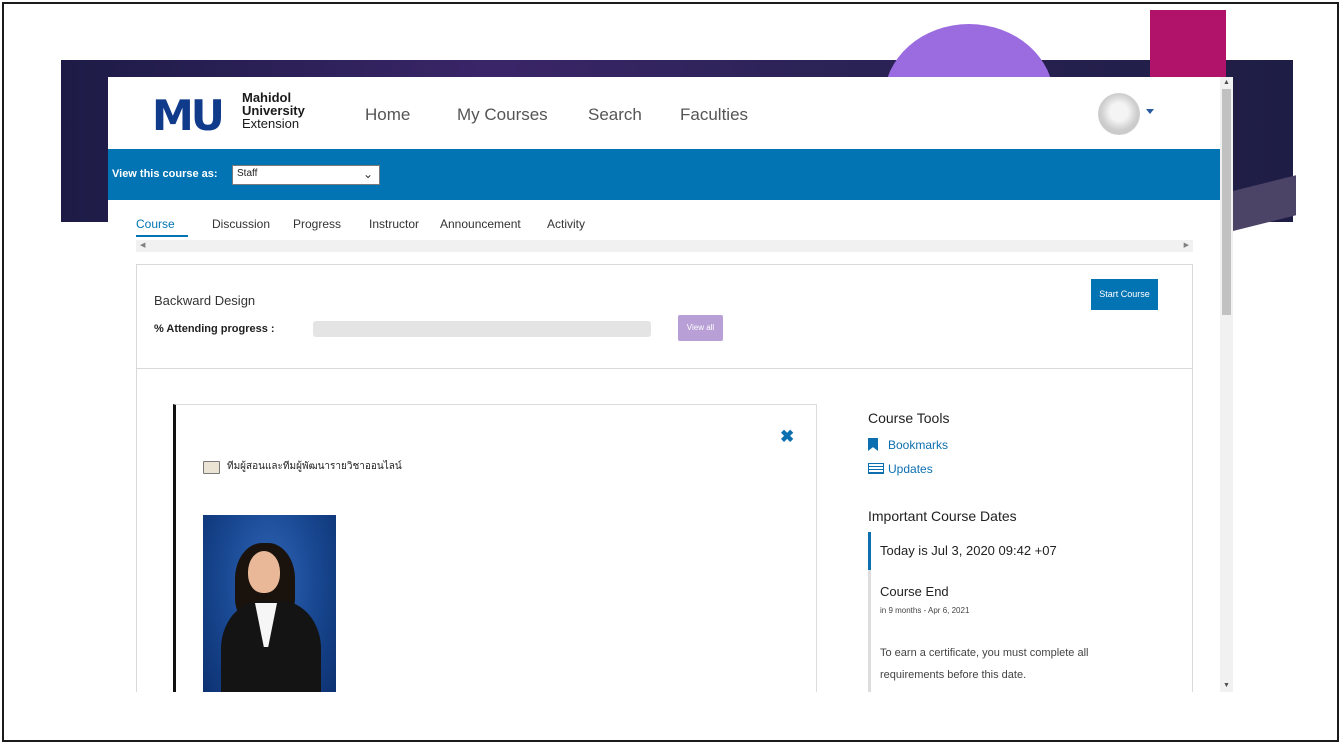  I want to click on tab-progress: Progress, so click(317, 224).